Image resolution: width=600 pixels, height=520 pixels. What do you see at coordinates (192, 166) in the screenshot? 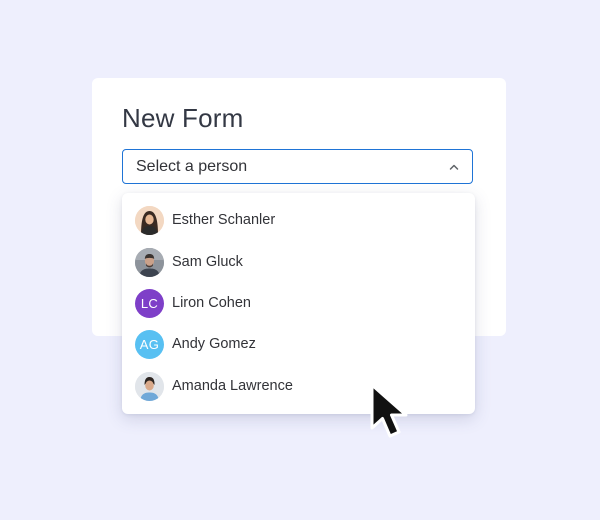
I see `select-placeholder: Select a person` at bounding box center [192, 166].